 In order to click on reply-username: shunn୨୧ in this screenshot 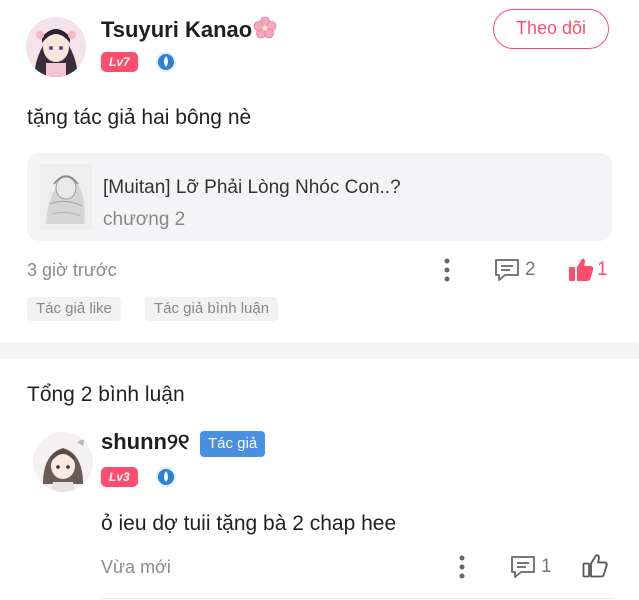, I will do `click(145, 442)`.